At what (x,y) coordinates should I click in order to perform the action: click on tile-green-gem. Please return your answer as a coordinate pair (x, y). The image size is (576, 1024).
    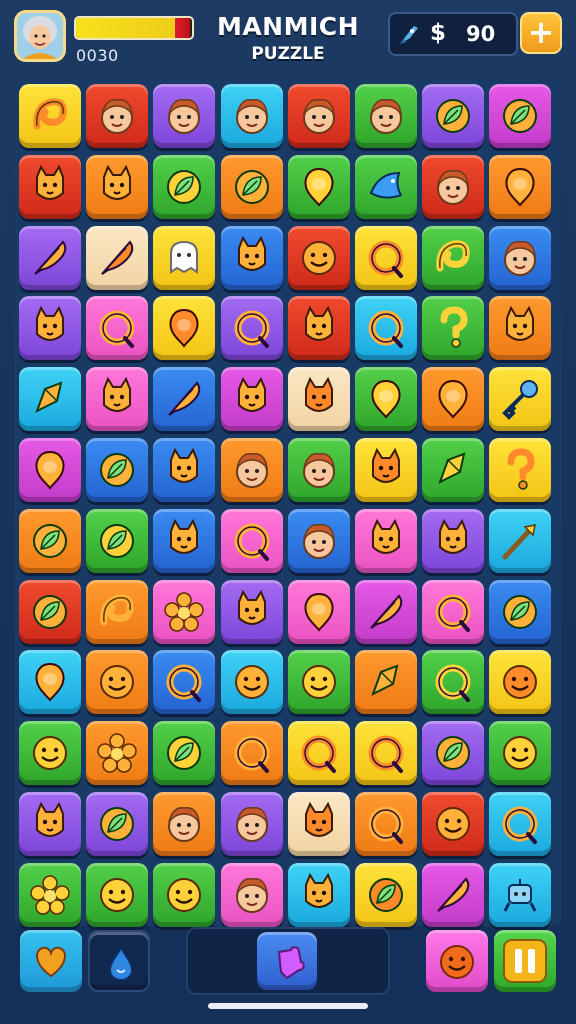
    Looking at the image, I should click on (453, 470).